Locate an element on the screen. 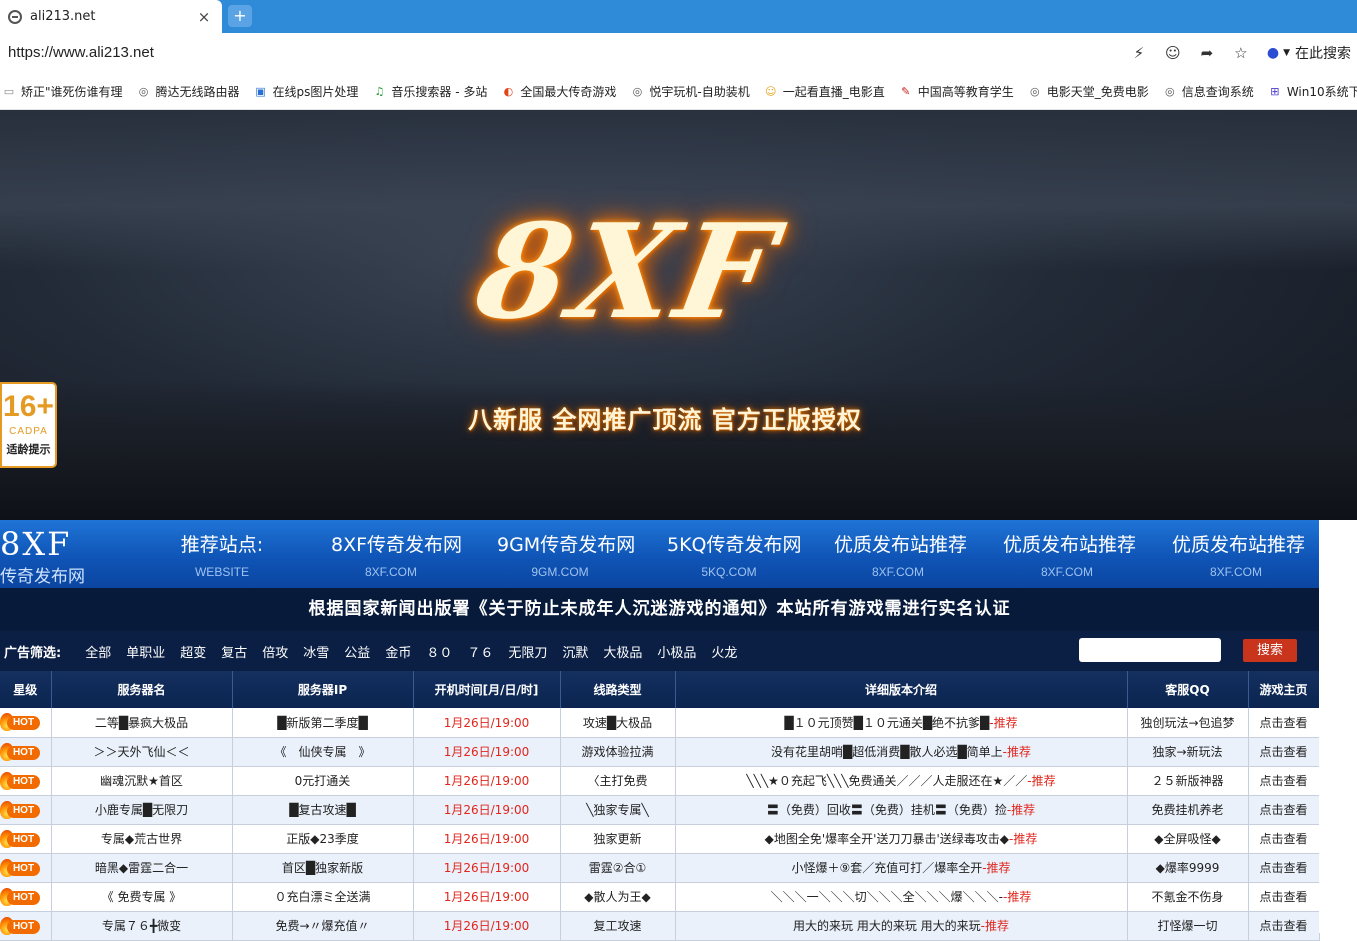 The image size is (1357, 941). recommend-site-link: 9GM传奇发布网 9GM.COM is located at coordinates (566, 556).